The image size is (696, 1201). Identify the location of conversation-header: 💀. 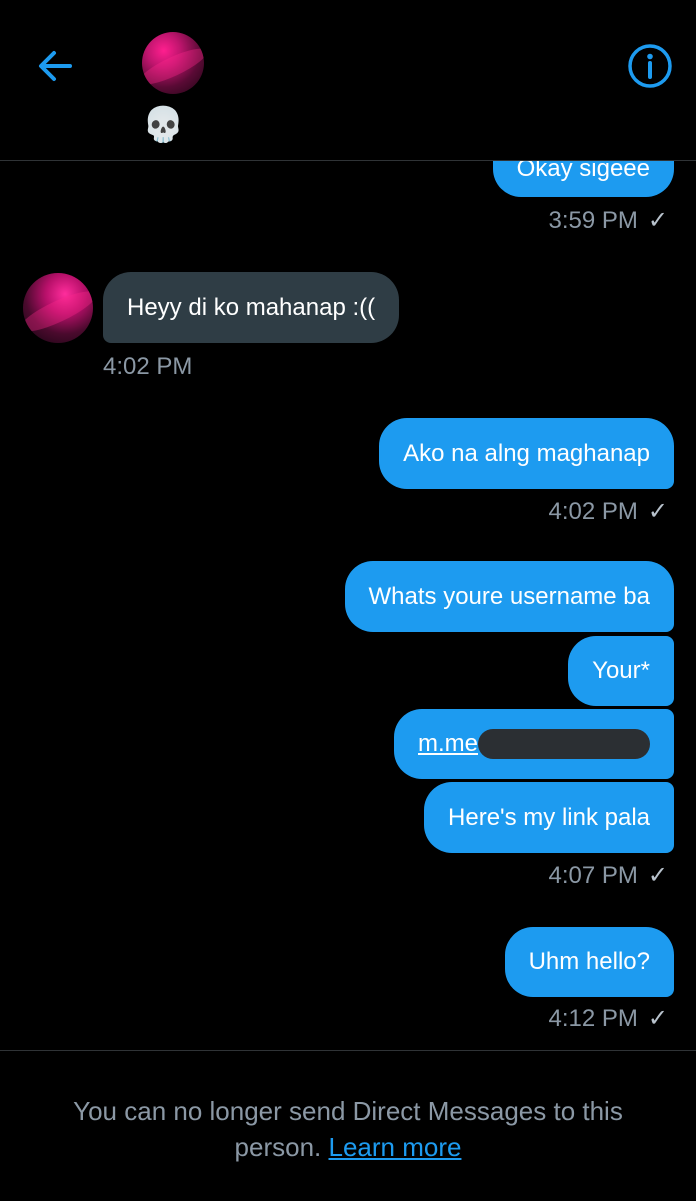
(348, 80).